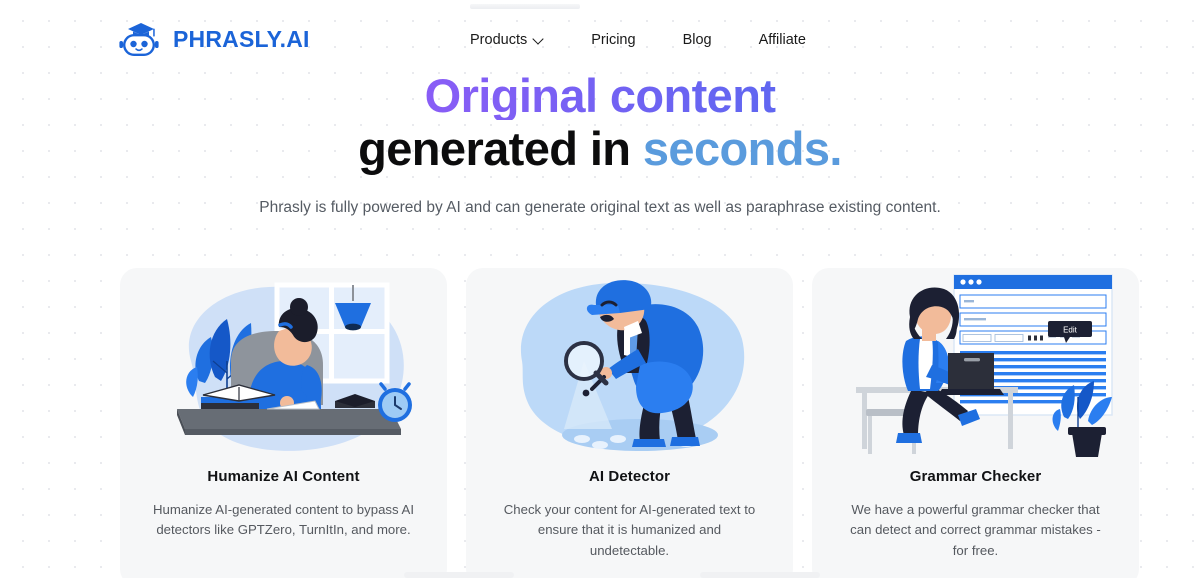 The height and width of the screenshot is (578, 1200). What do you see at coordinates (600, 96) in the screenshot?
I see `headline-line-1: Original content` at bounding box center [600, 96].